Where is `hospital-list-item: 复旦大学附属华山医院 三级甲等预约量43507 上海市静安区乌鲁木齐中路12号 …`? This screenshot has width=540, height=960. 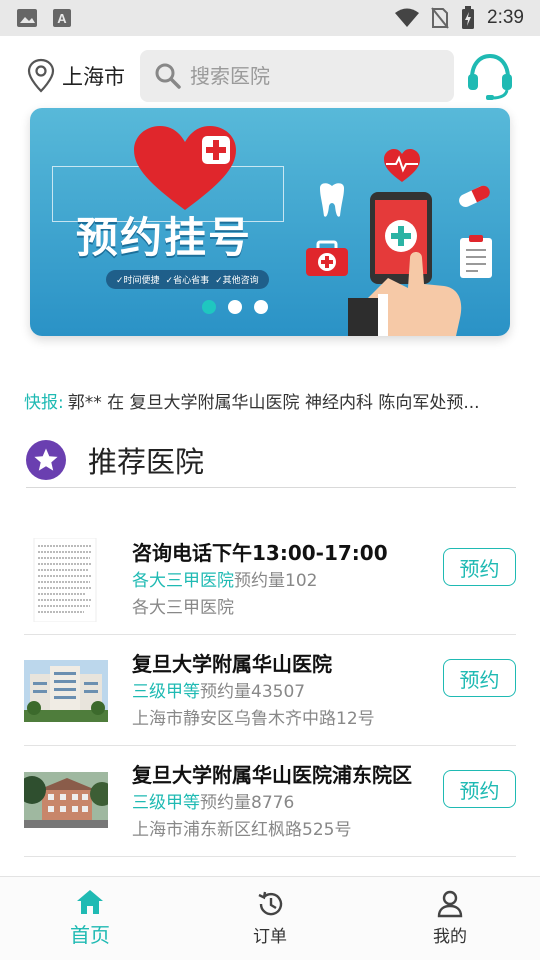
hospital-list-item: 复旦大学附属华山医院 三级甲等预约量43507 上海市静安区乌鲁木齐中路12号 … is located at coordinates (270, 690).